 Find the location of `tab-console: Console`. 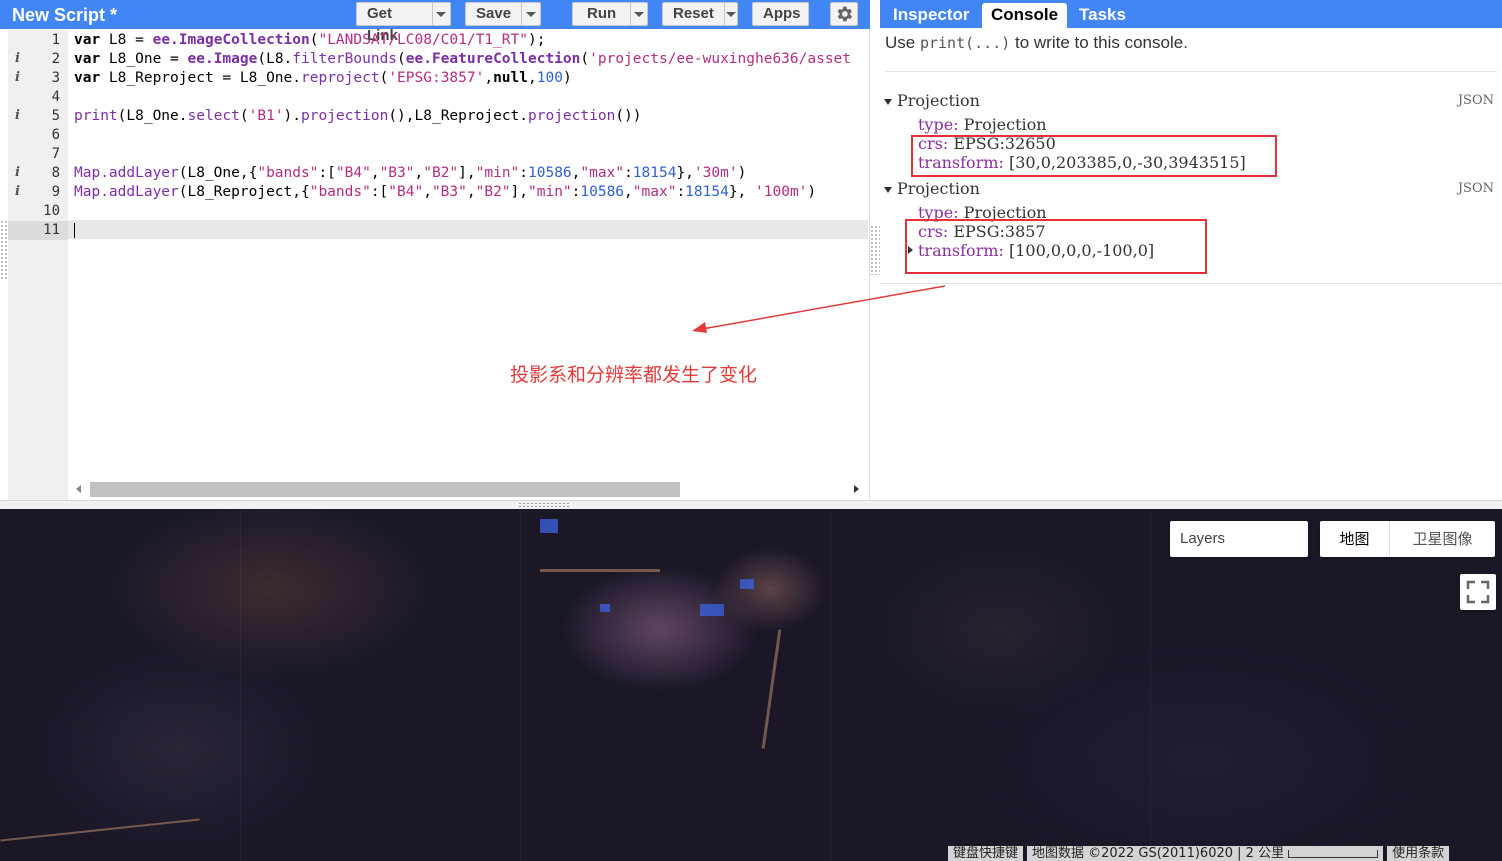

tab-console: Console is located at coordinates (1025, 15).